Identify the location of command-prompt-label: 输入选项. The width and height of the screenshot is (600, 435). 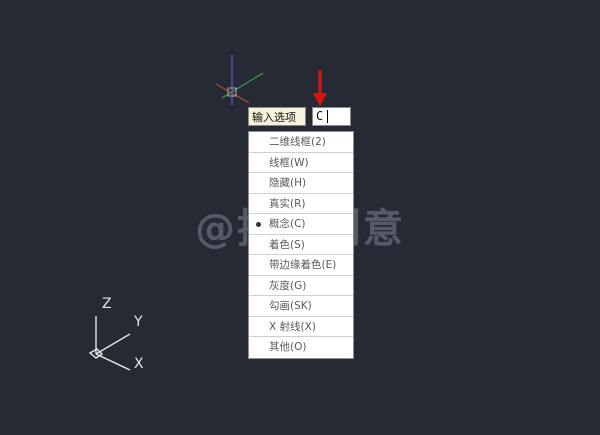
(277, 116).